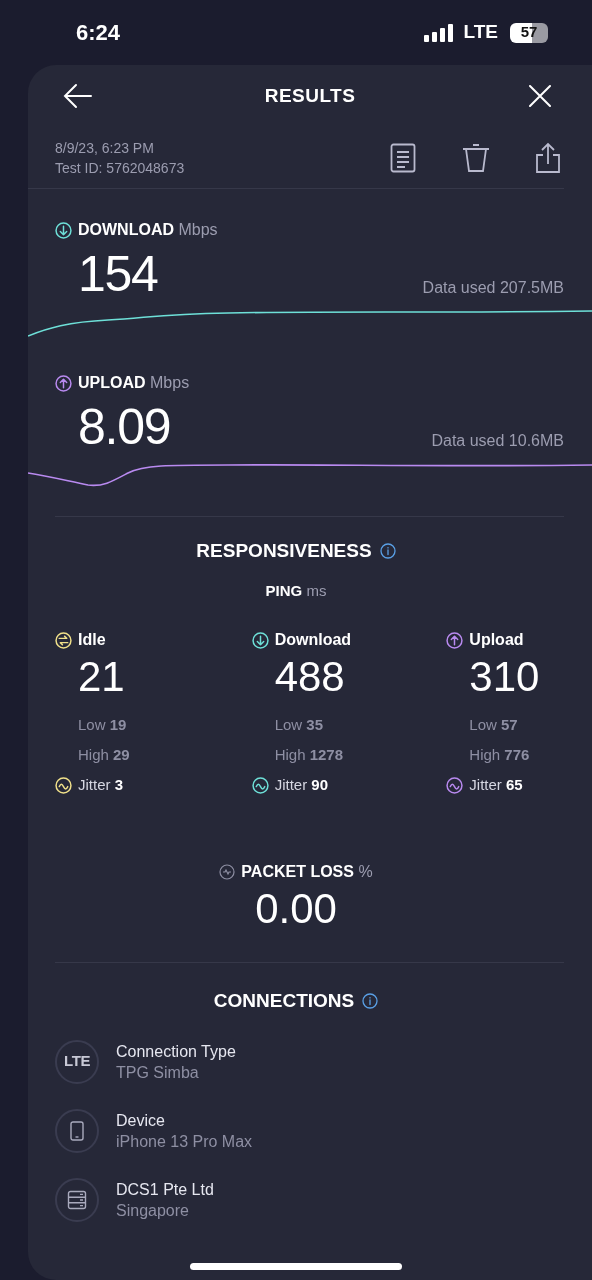 Image resolution: width=592 pixels, height=1280 pixels. What do you see at coordinates (493, 725) in the screenshot?
I see `ping-low: Low 57` at bounding box center [493, 725].